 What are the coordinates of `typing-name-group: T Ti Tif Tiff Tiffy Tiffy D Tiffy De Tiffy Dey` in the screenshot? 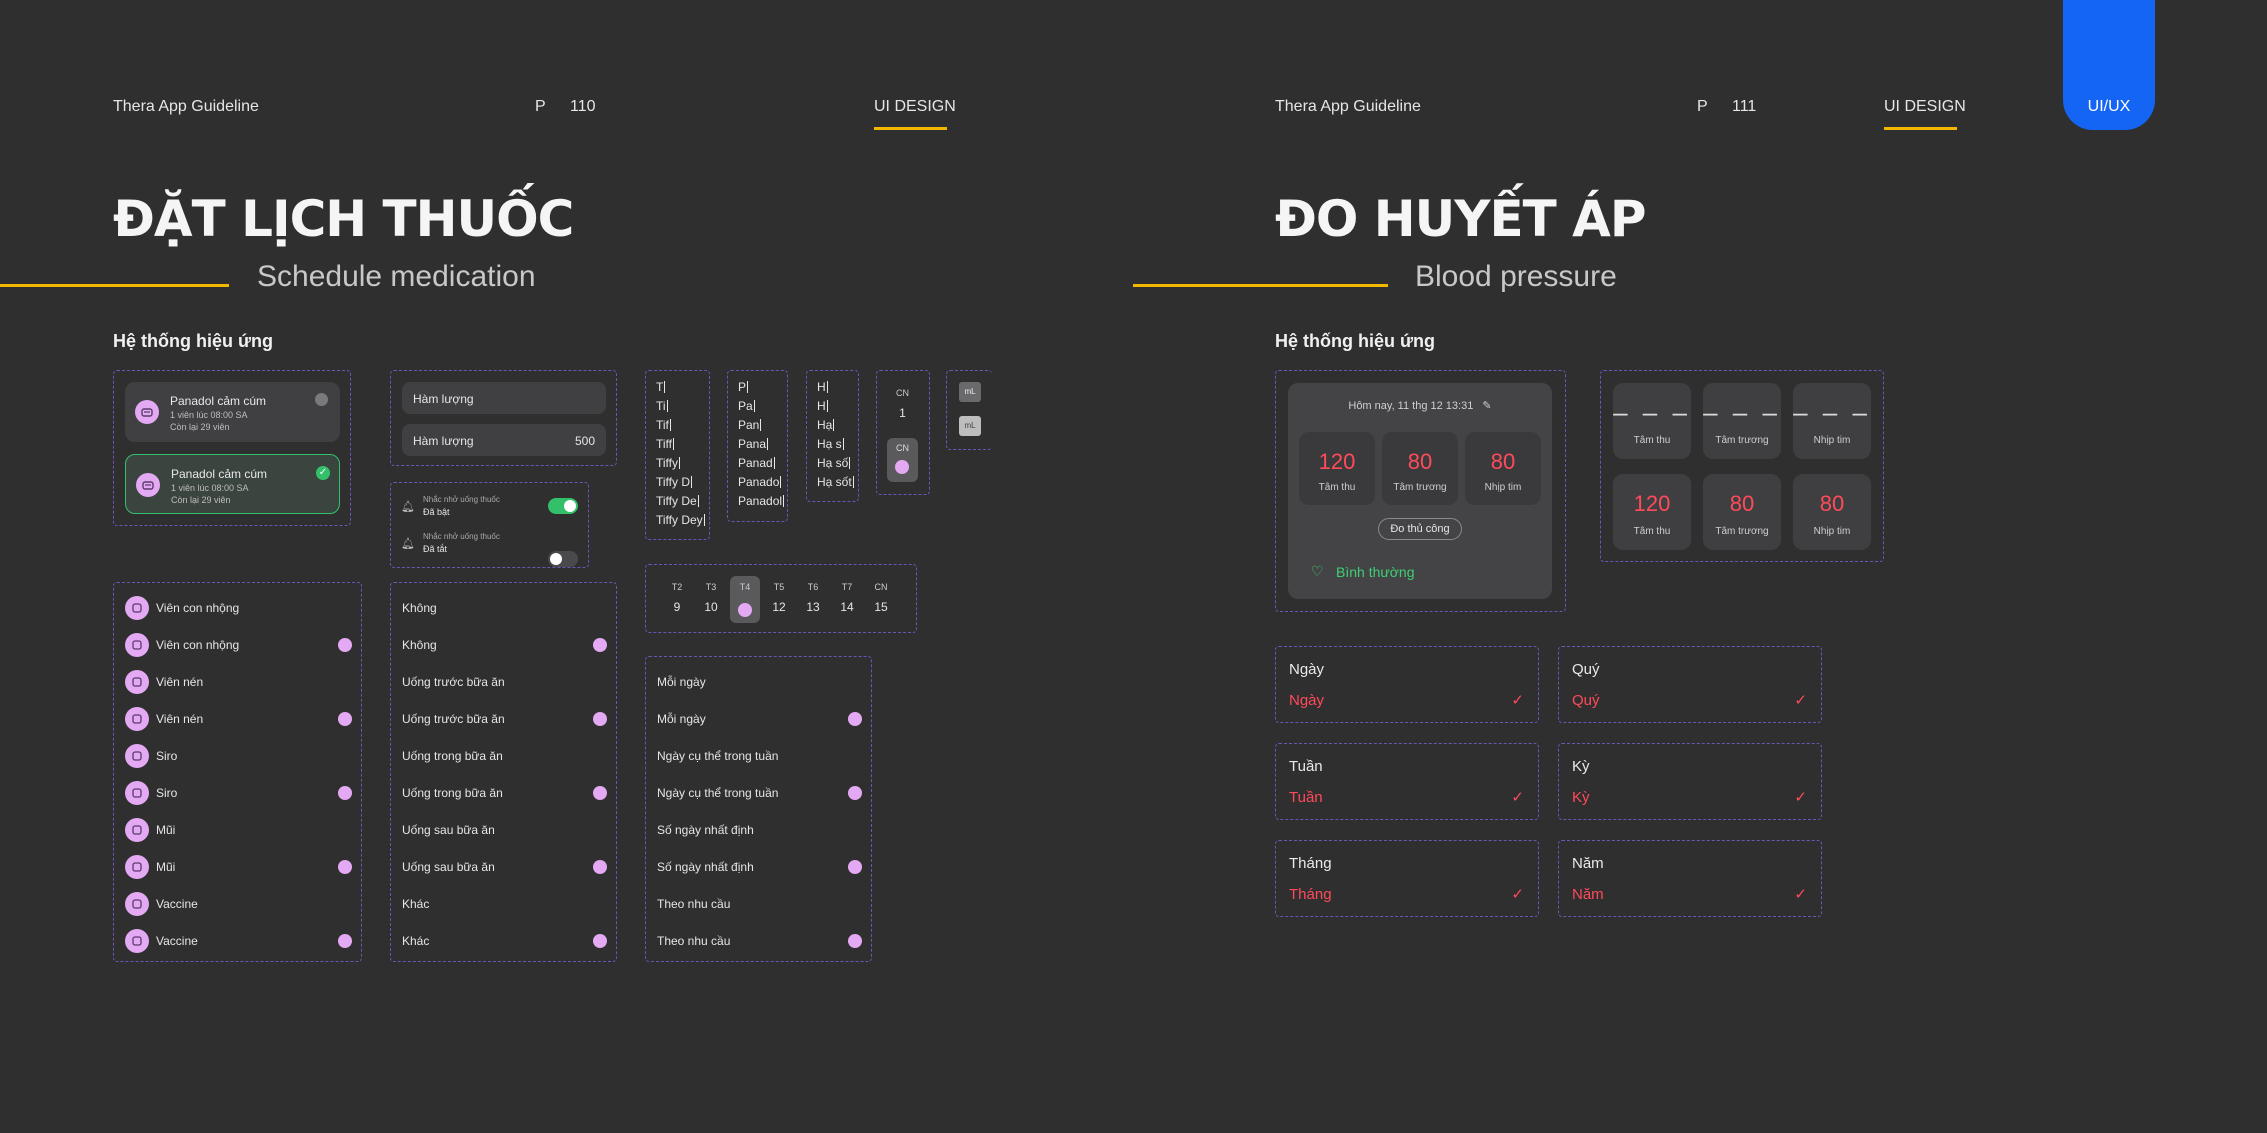 It's located at (677, 455).